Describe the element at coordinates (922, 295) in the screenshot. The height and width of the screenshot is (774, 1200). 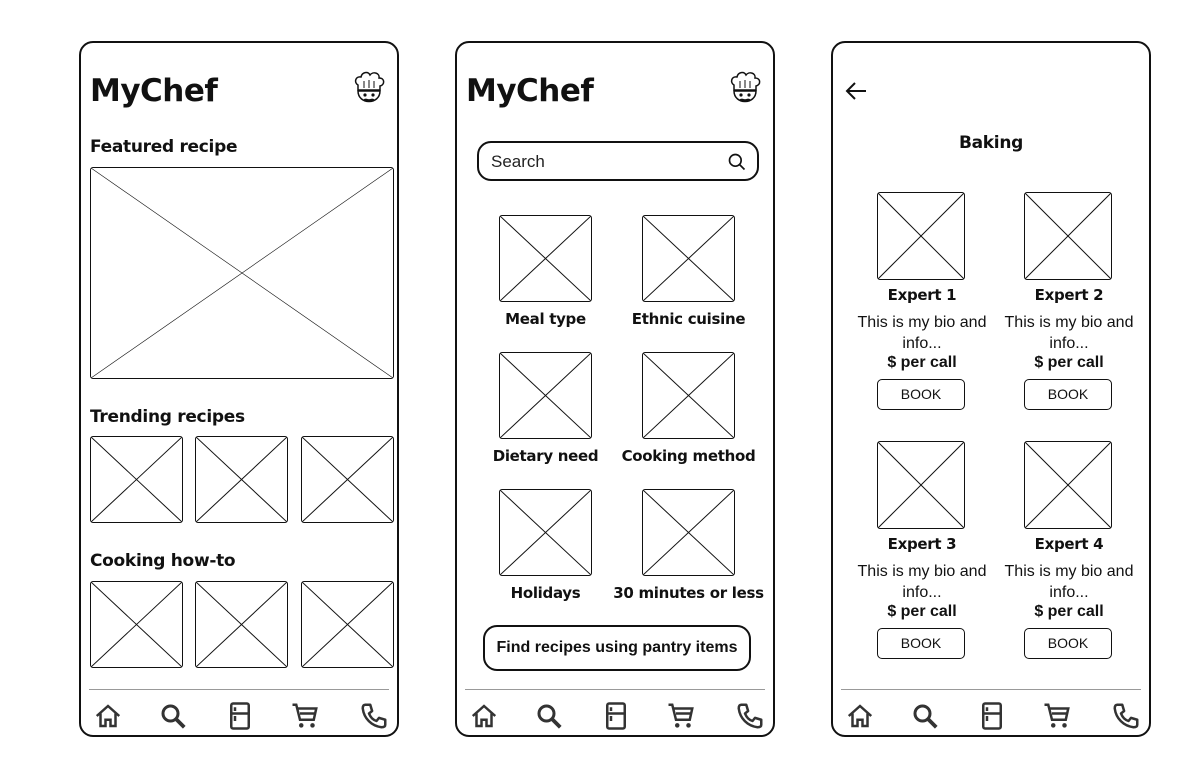
I see `expert-name: Expert 1` at that location.